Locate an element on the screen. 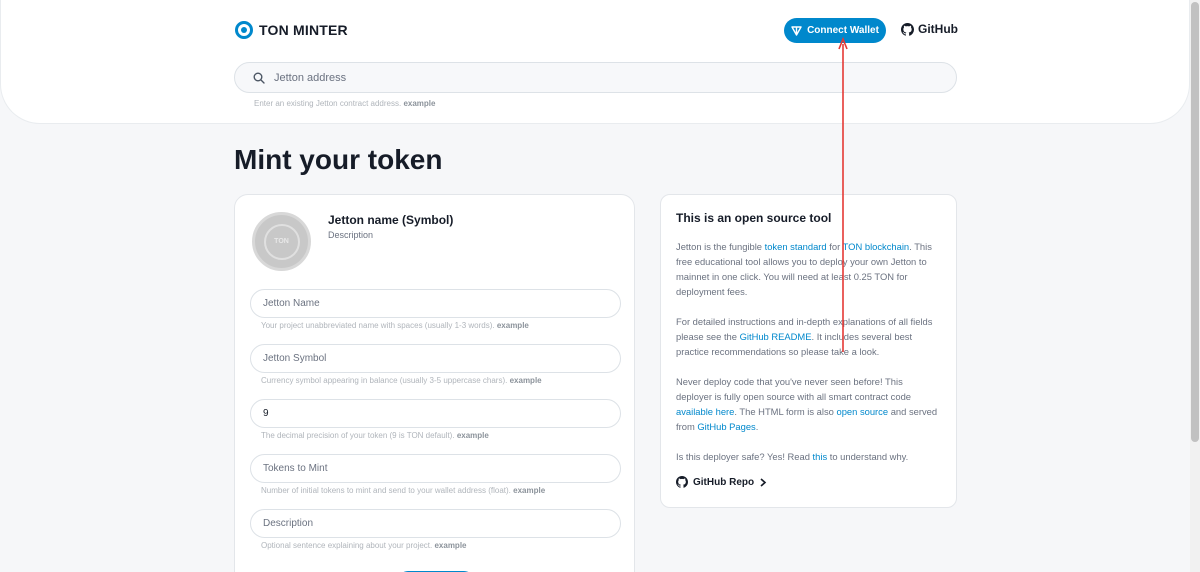 The width and height of the screenshot is (1200, 572). info-p3-text-b: . The HTML form is also is located at coordinates (785, 411).